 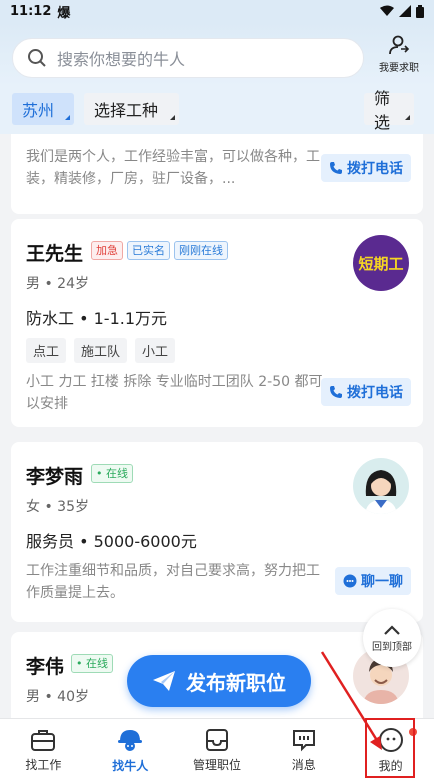 What do you see at coordinates (303, 740) in the screenshot?
I see `chat-bubble-icon` at bounding box center [303, 740].